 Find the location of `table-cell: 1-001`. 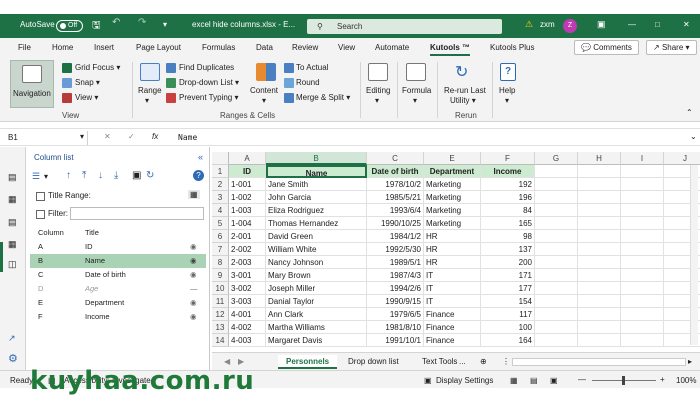

table-cell: 1-001 is located at coordinates (247, 184).